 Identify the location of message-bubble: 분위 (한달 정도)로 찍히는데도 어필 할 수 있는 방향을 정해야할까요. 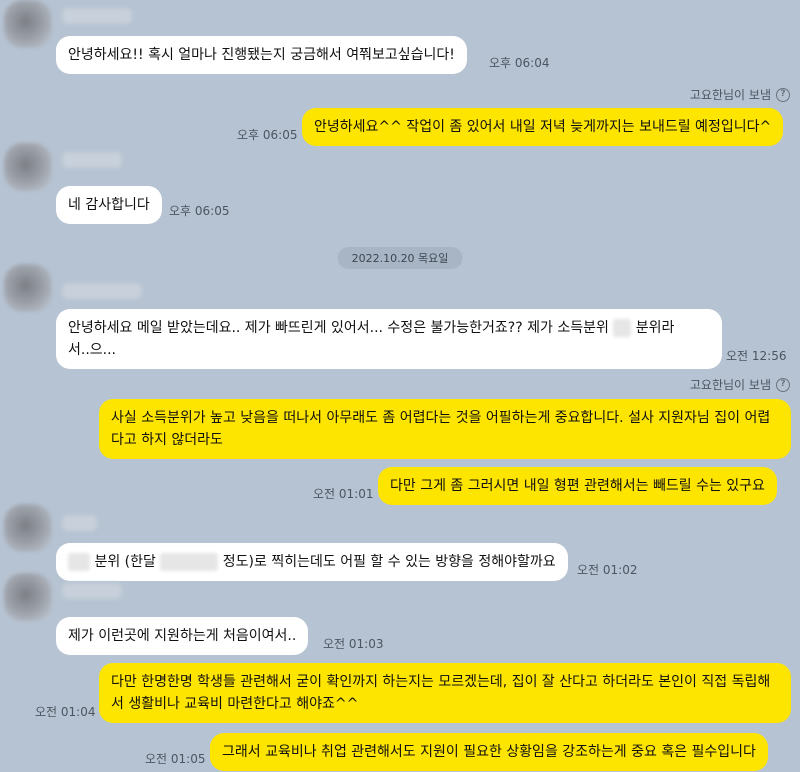
(312, 562).